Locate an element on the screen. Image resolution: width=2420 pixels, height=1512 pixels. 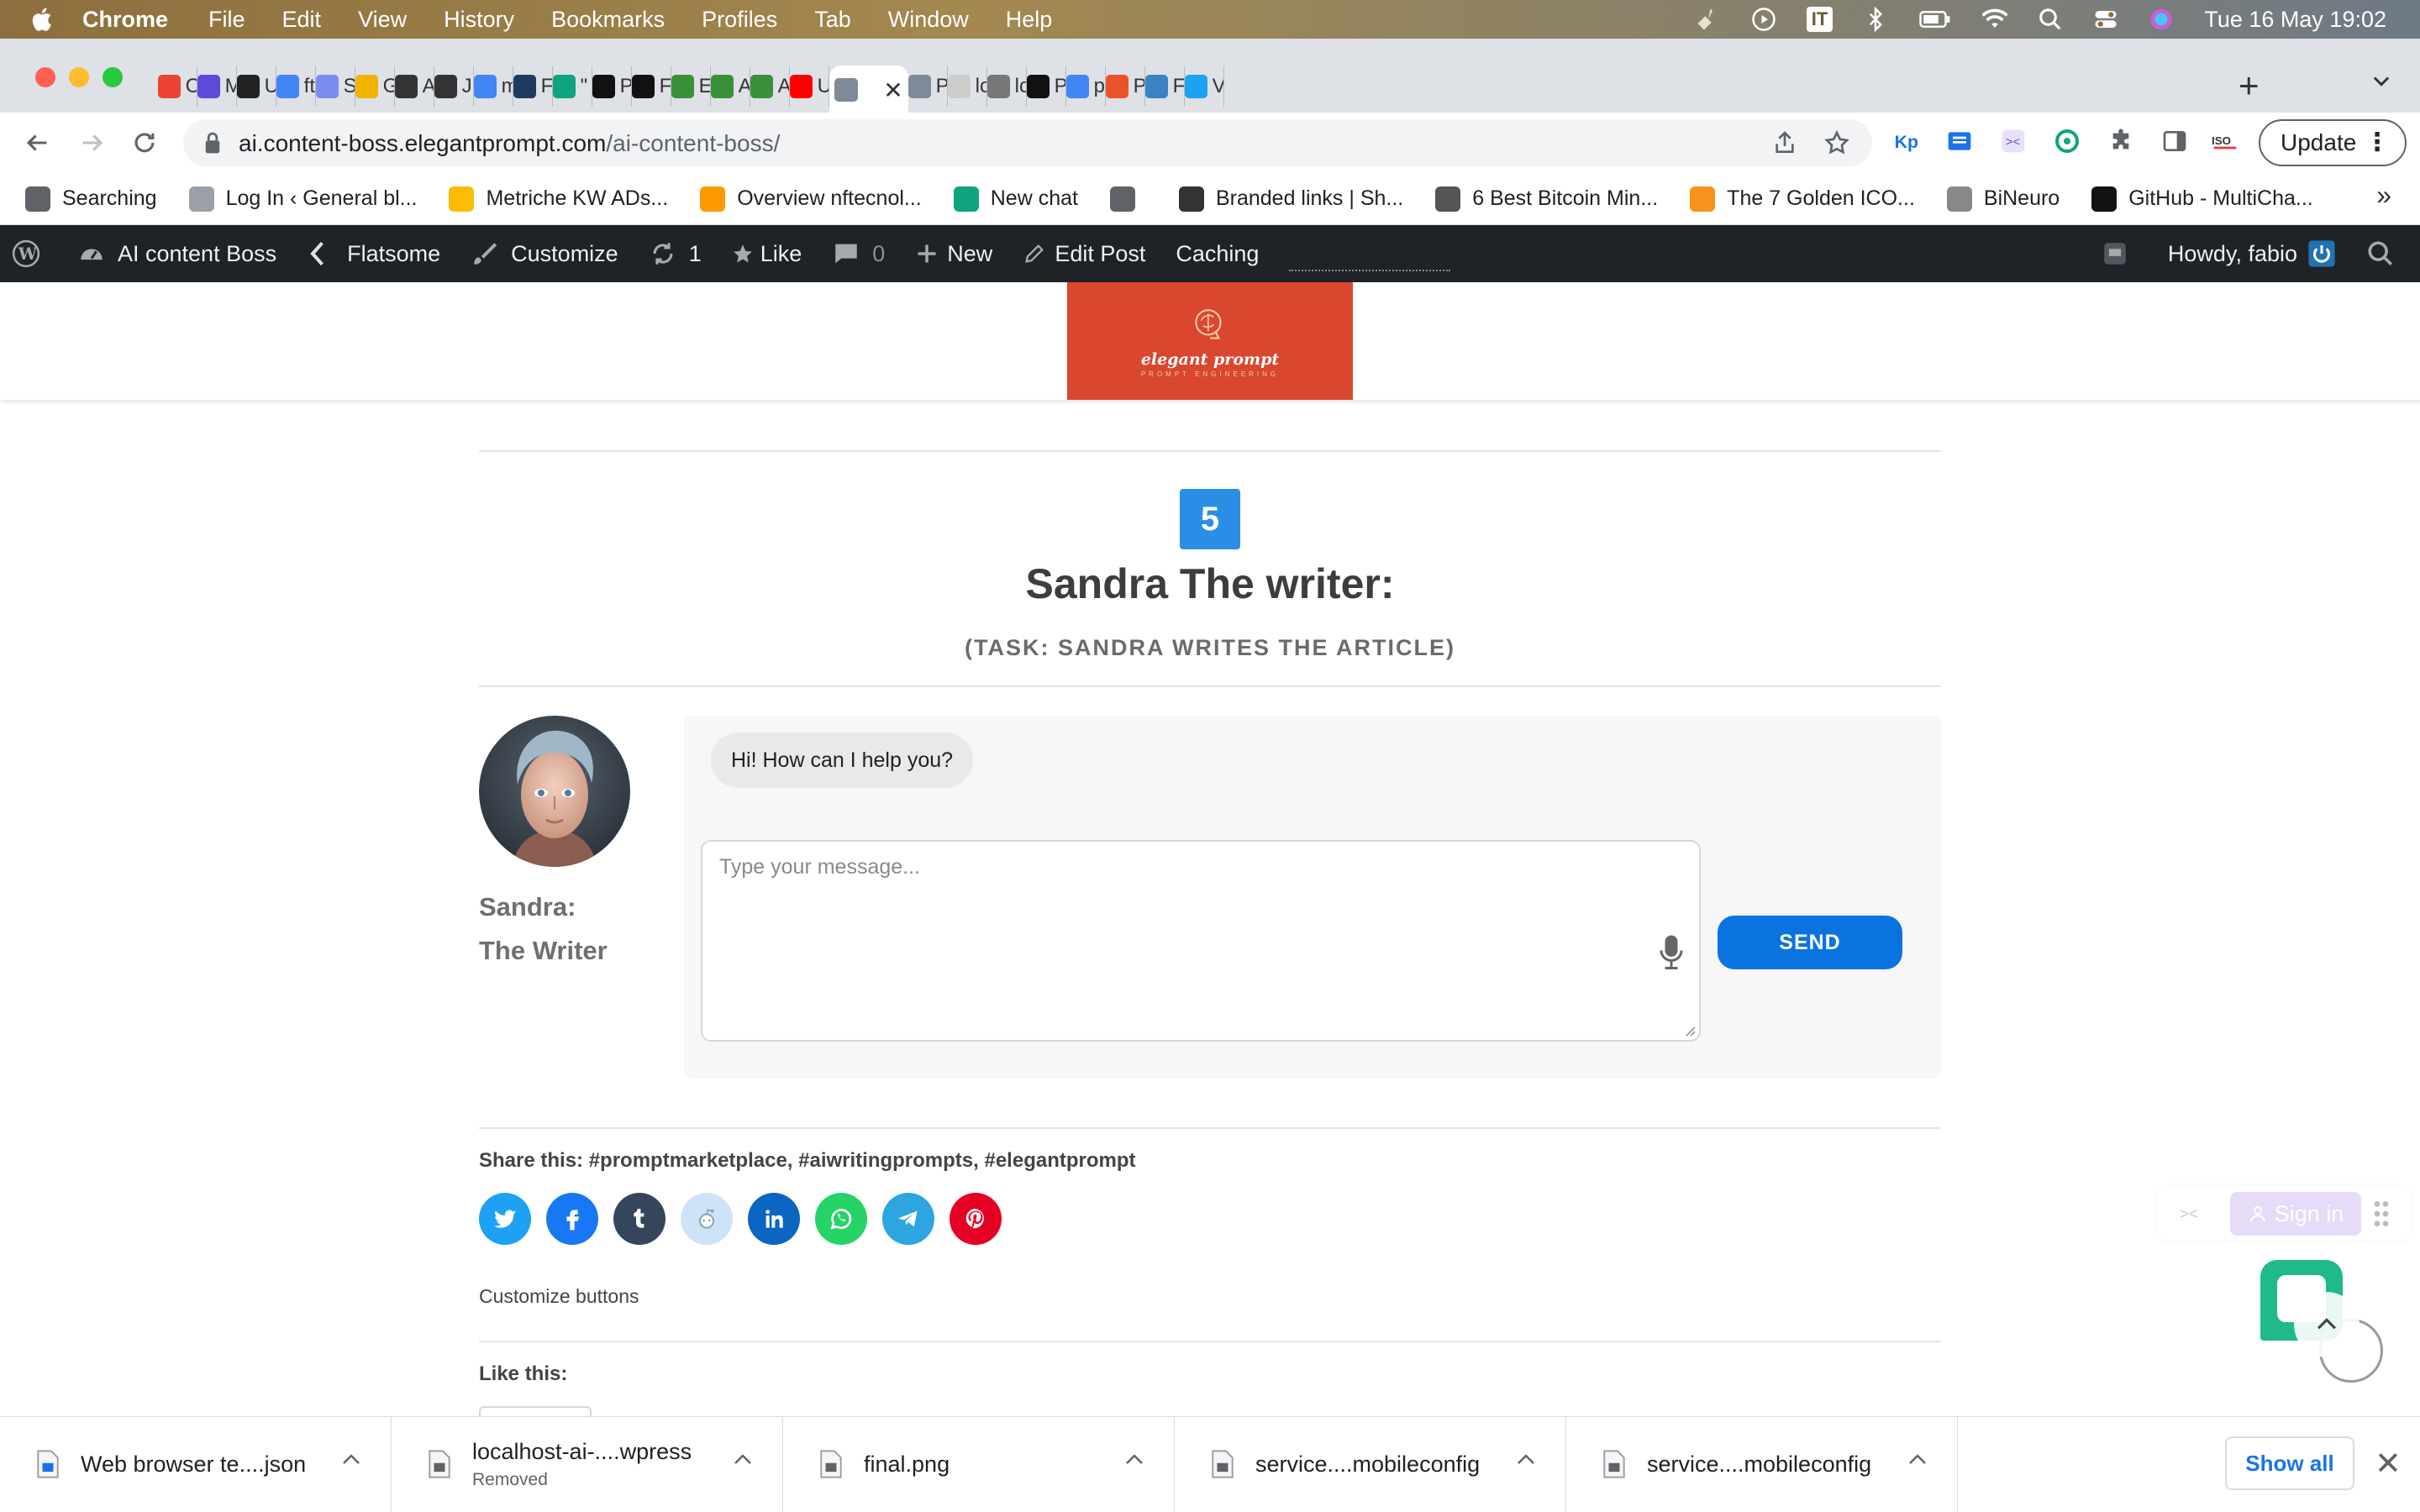
bookmarks-overflow-icon: » is located at coordinates (2384, 195).